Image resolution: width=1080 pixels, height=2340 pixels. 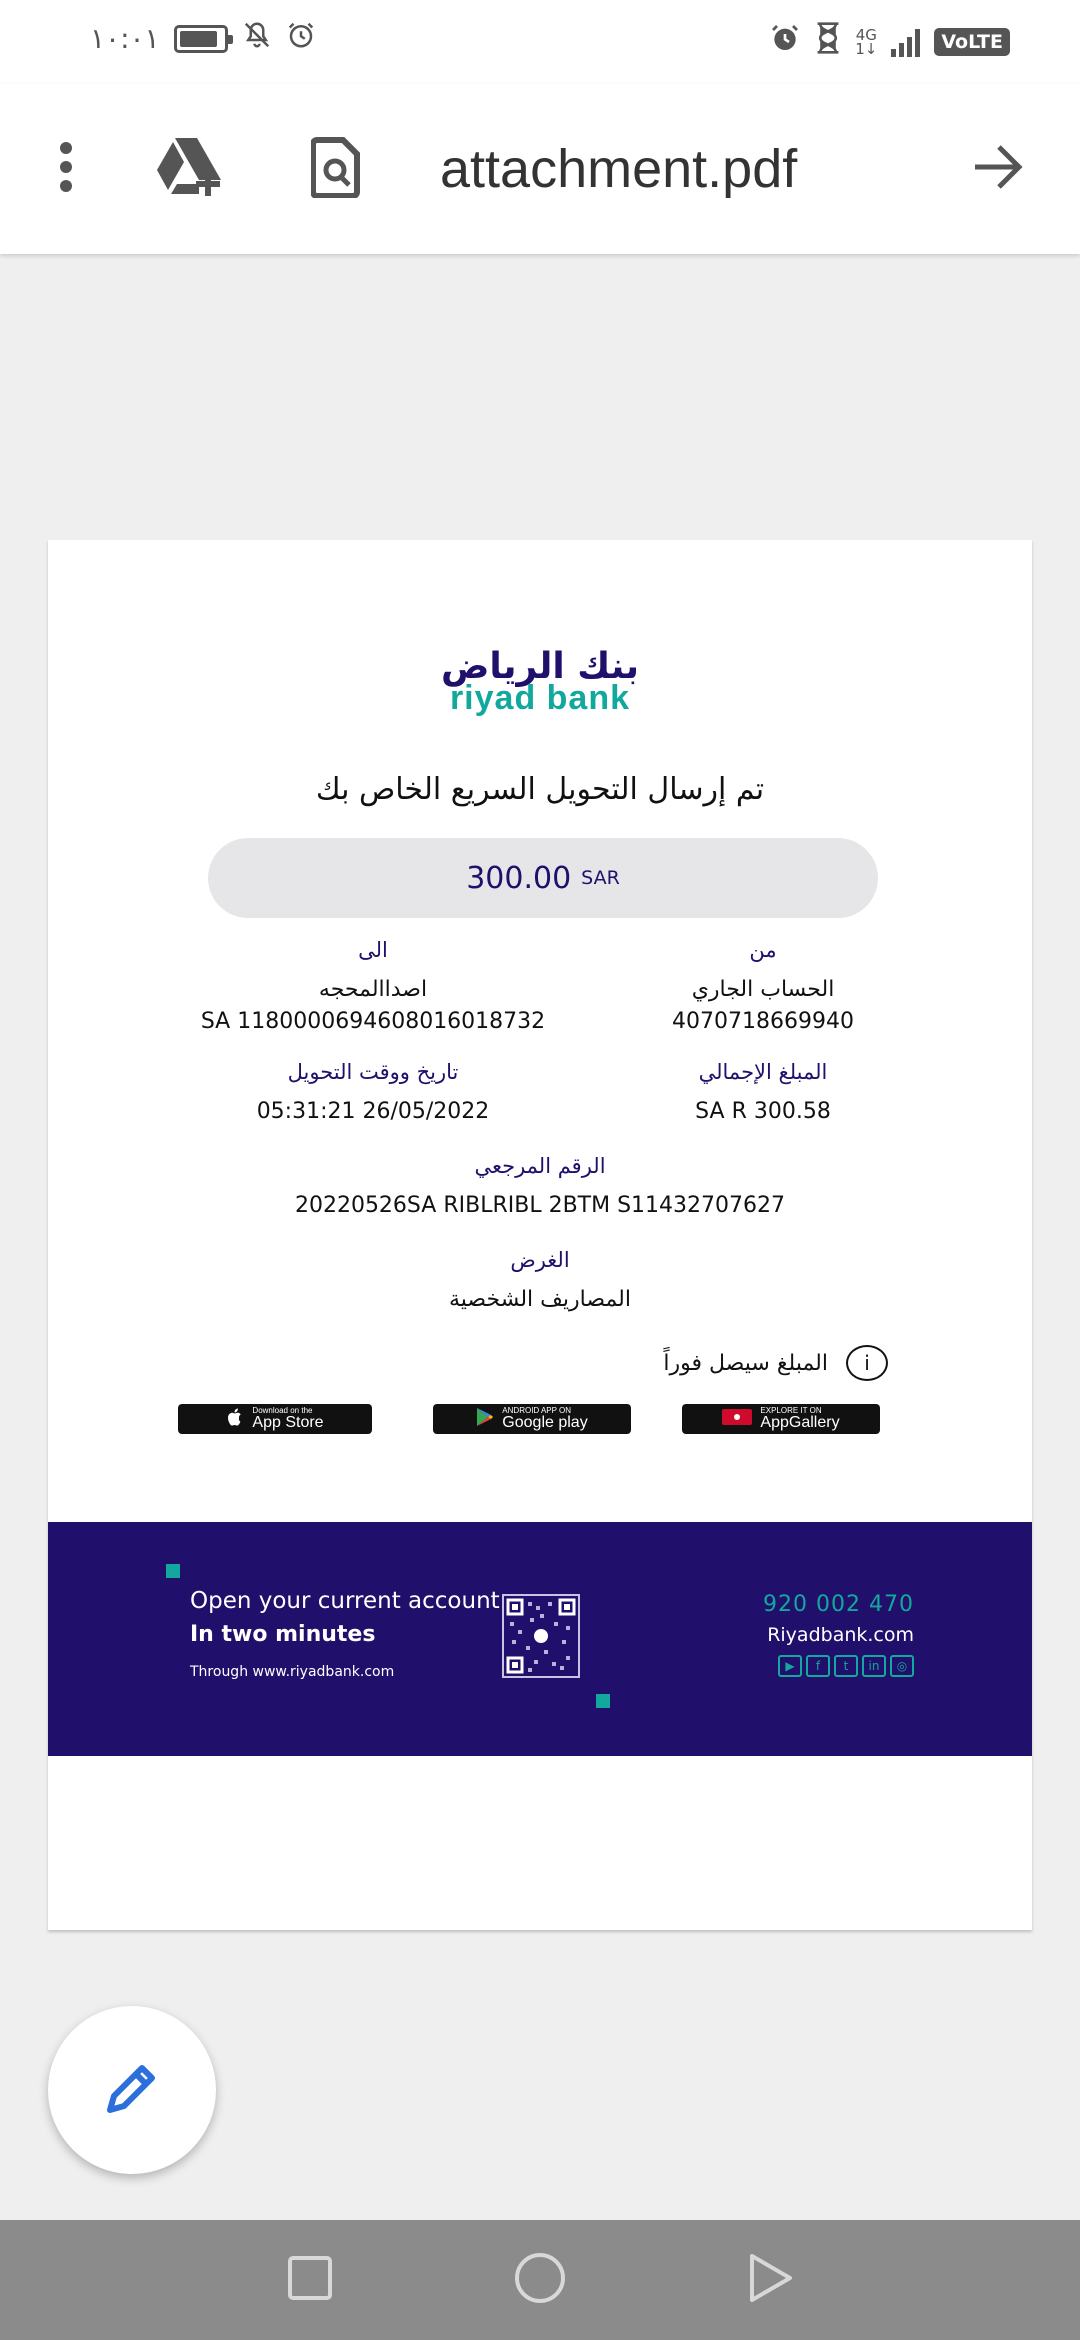 I want to click on from-account-name: الحساب الجاري, so click(x=763, y=989).